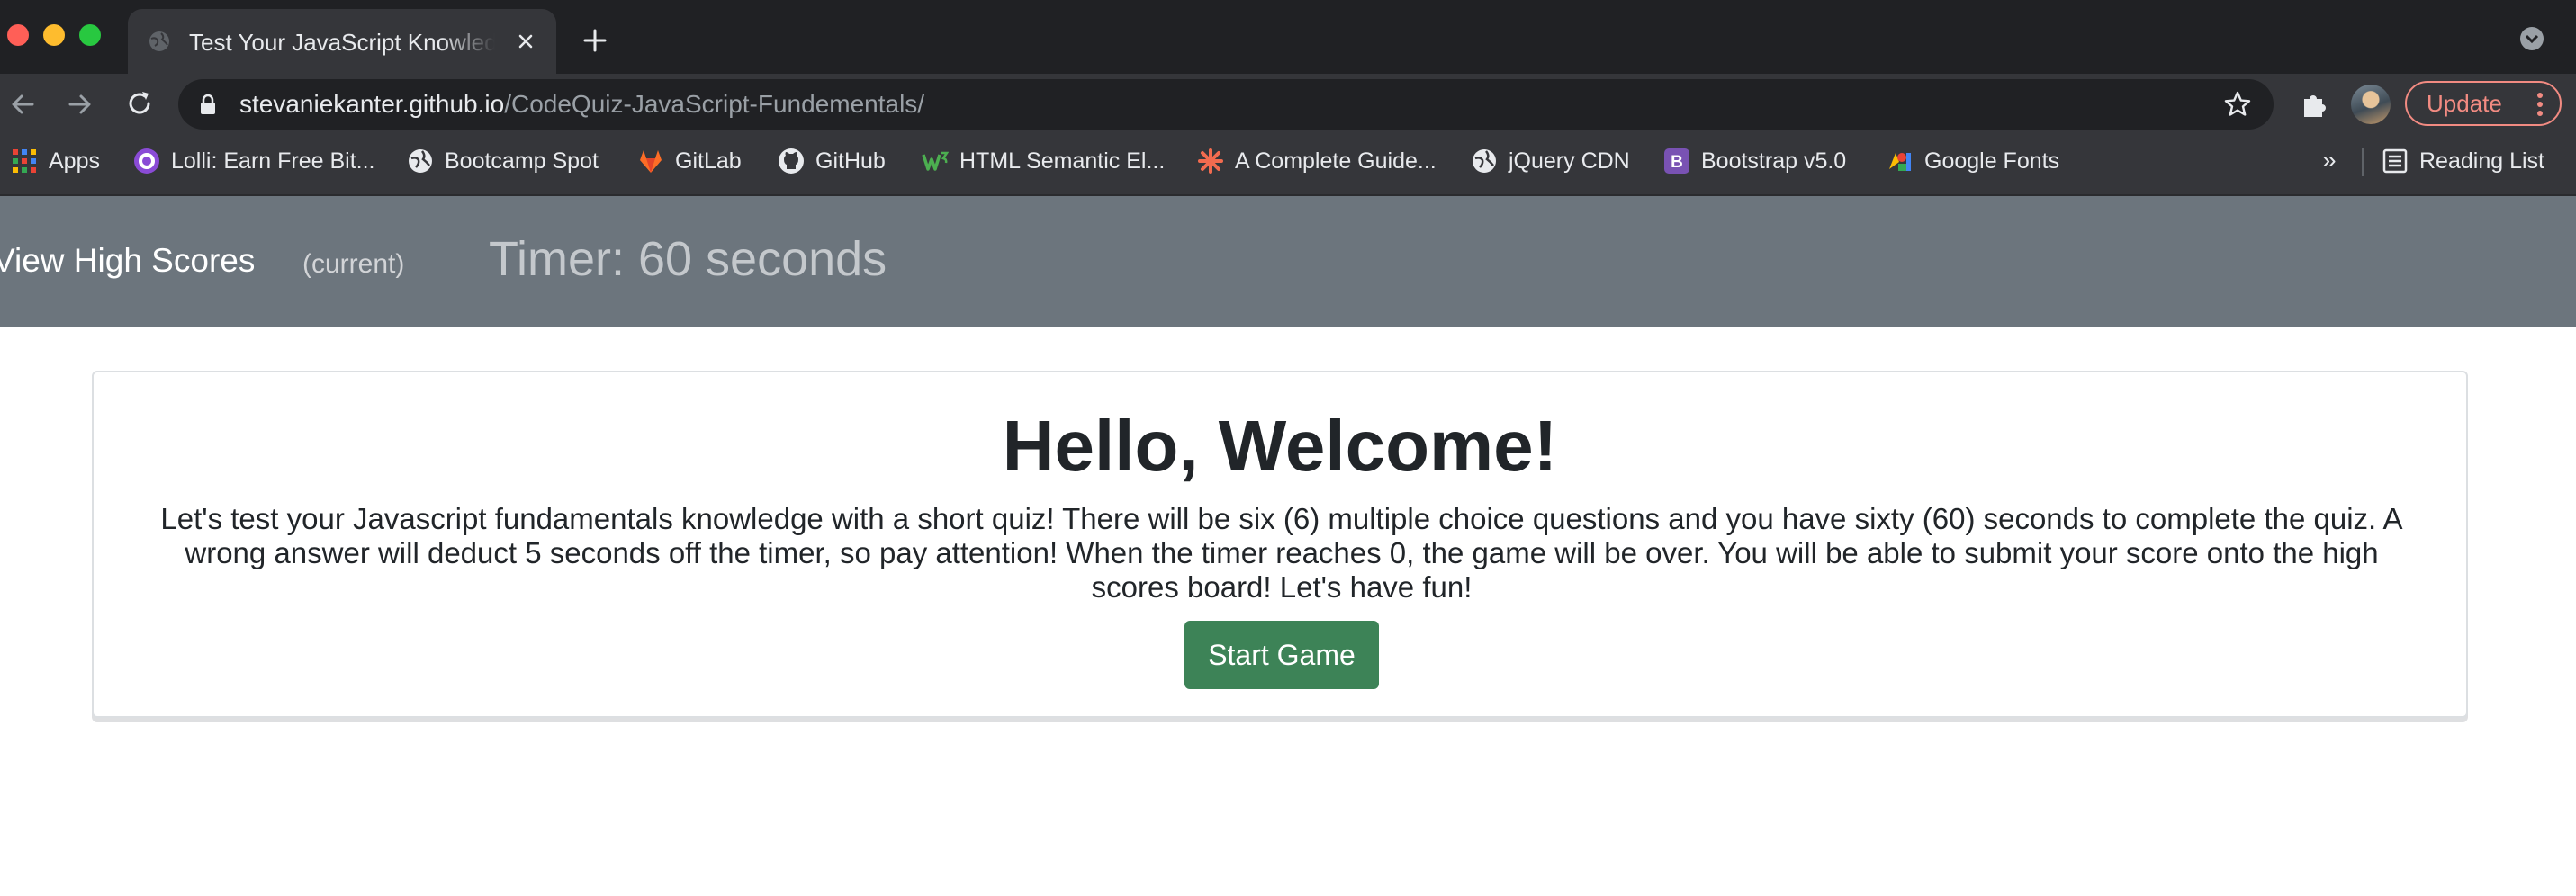 The width and height of the screenshot is (2576, 896). Describe the element at coordinates (139, 104) in the screenshot. I see `reload-icon` at that location.